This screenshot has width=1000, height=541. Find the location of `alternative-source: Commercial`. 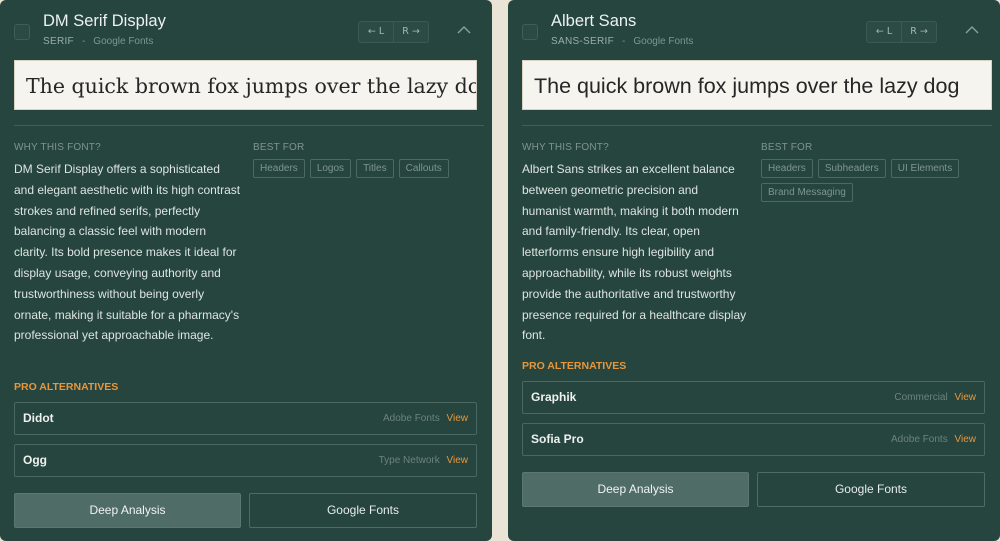

alternative-source: Commercial is located at coordinates (921, 397).